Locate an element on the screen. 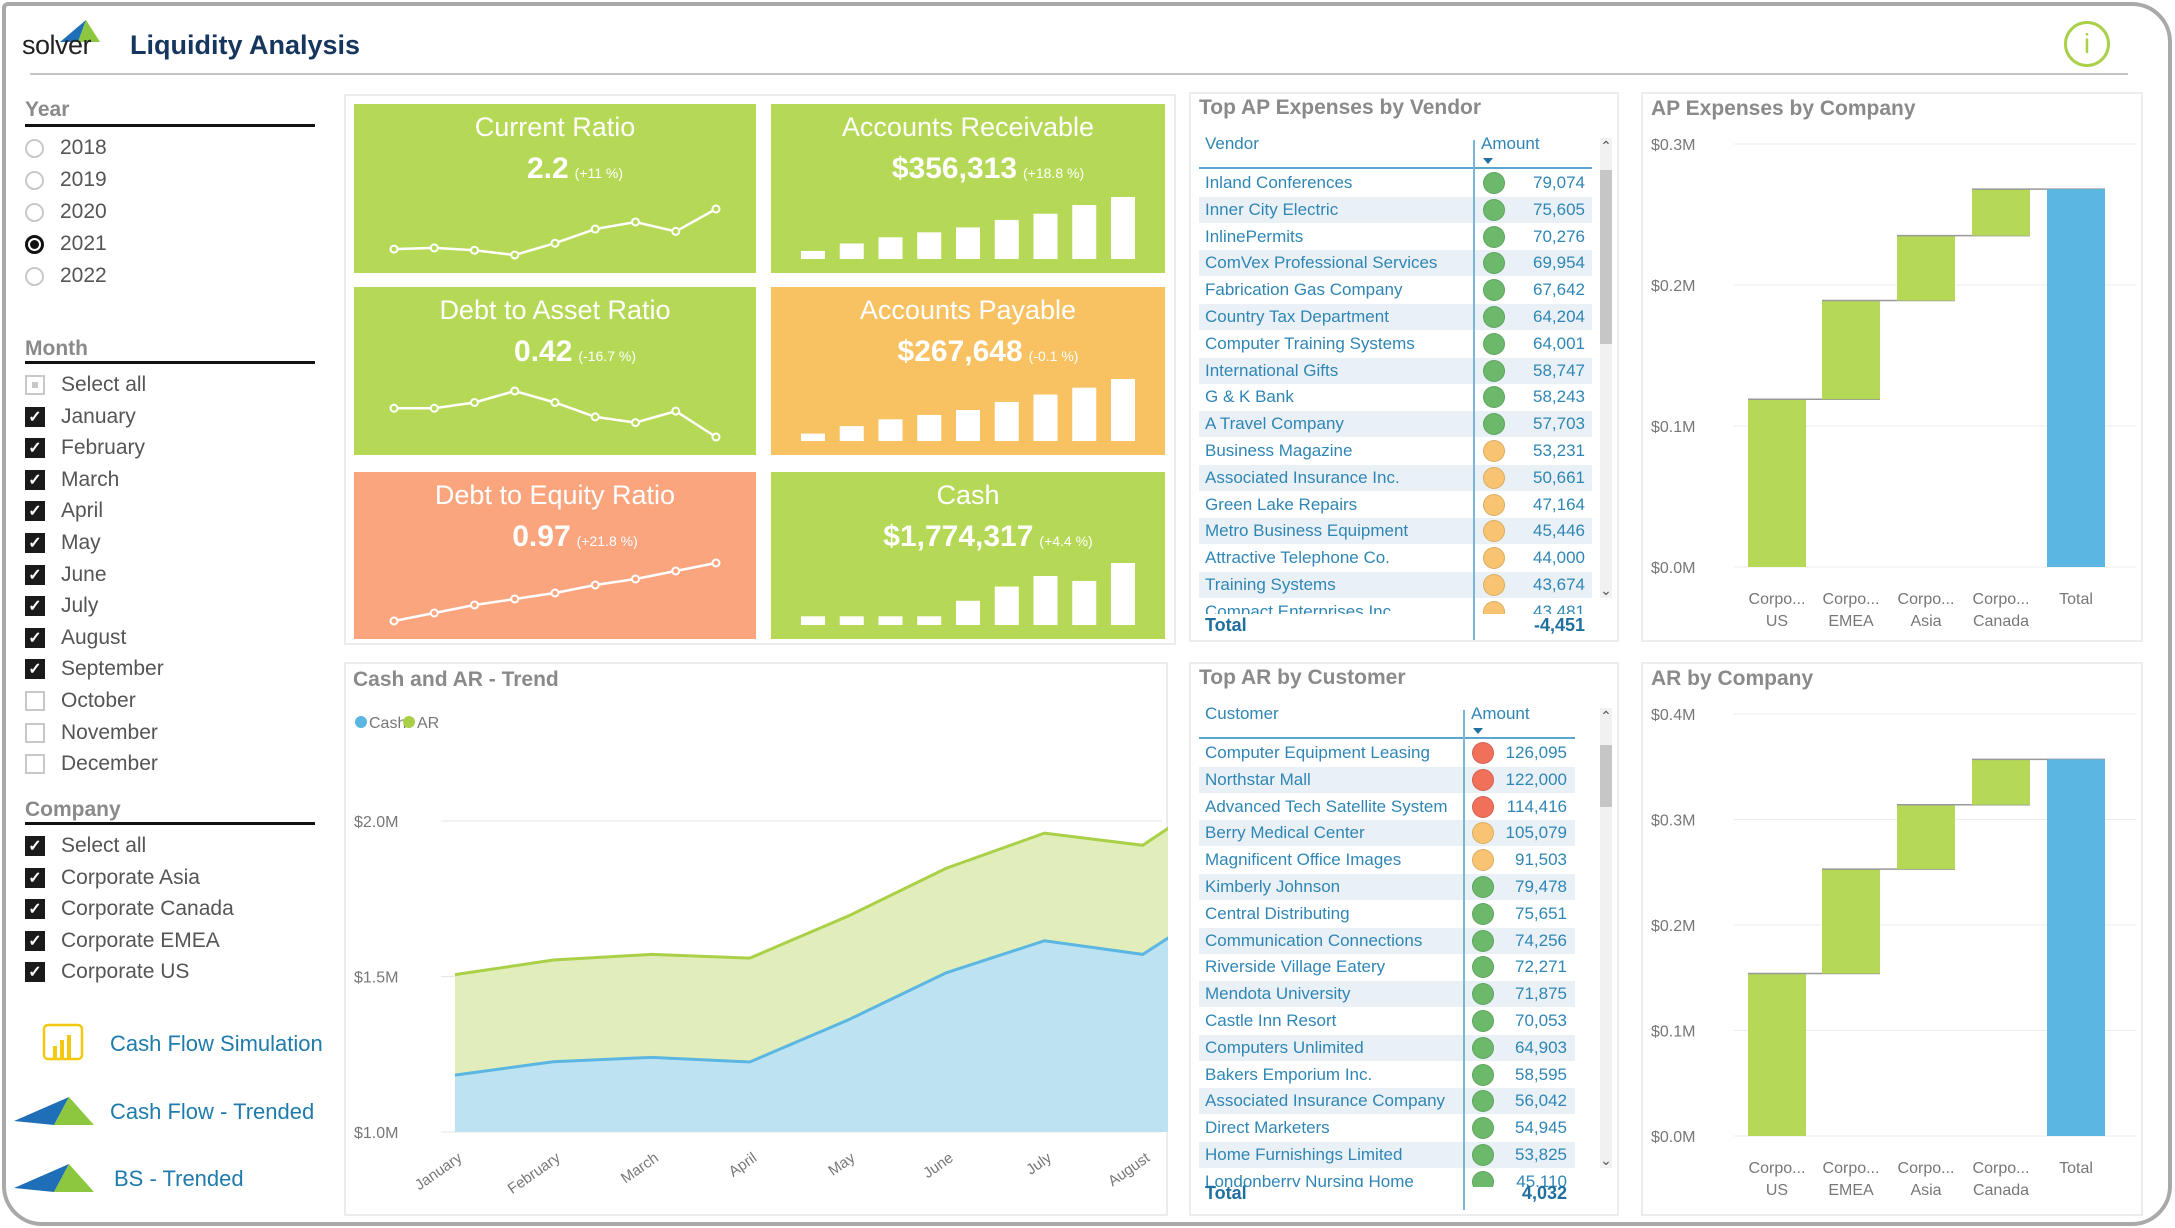  link-cash-flow-trended: Cash Flow - Trended is located at coordinates (164, 1112).